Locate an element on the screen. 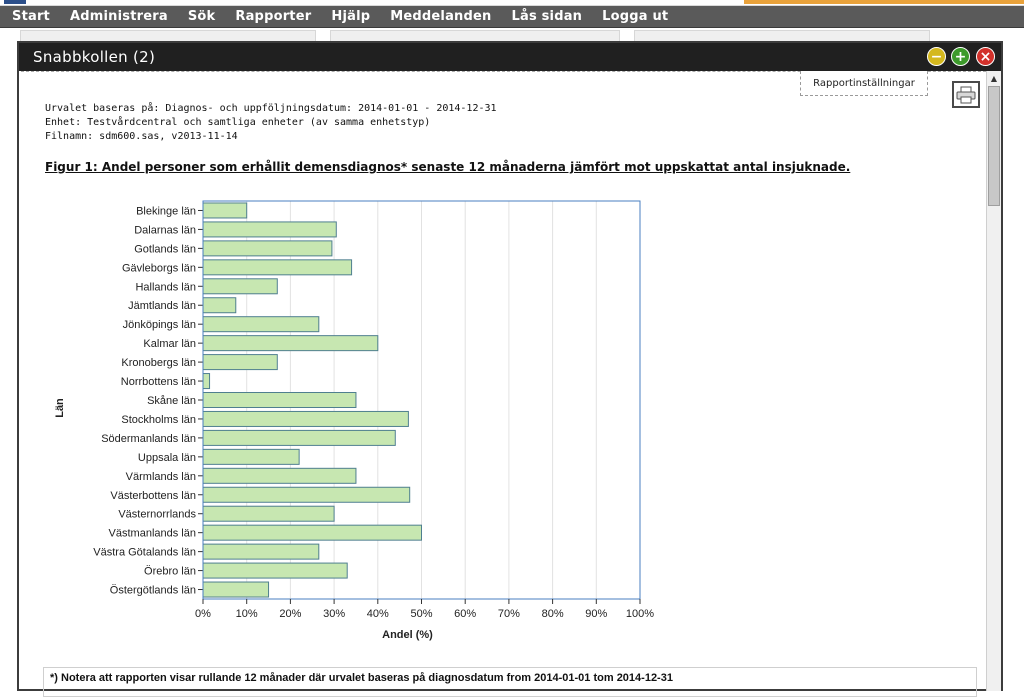 The width and height of the screenshot is (1024, 697). maximize-button: + is located at coordinates (960, 56).